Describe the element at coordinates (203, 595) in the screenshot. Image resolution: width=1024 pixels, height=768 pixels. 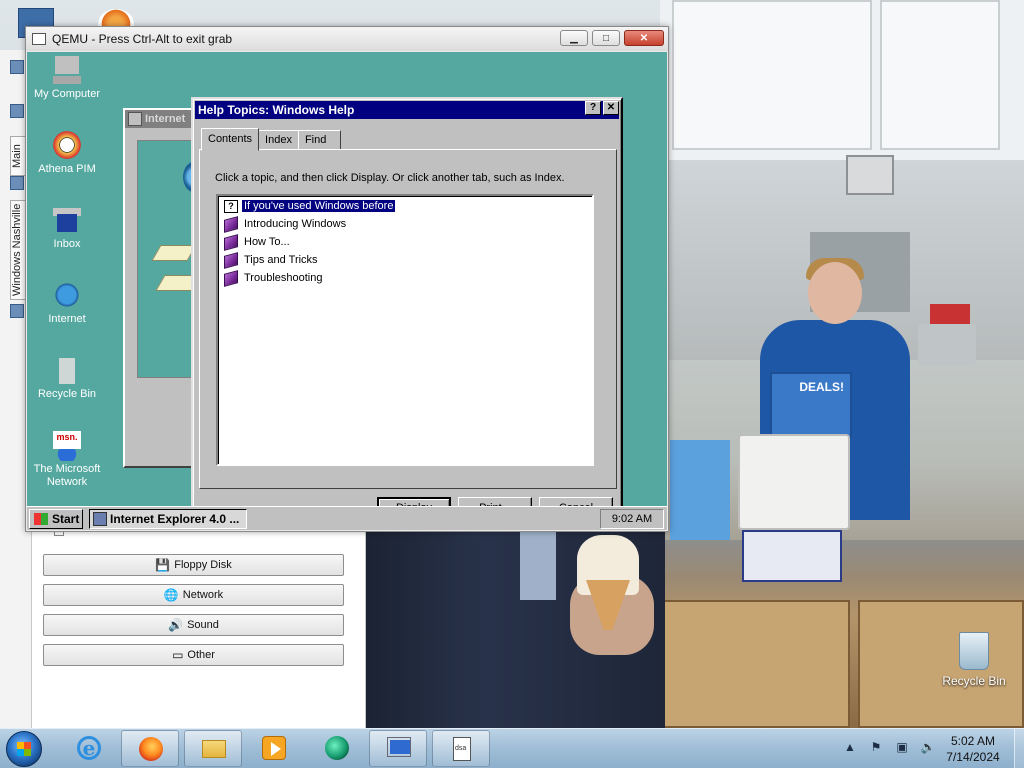
I see `button-label: Network` at that location.